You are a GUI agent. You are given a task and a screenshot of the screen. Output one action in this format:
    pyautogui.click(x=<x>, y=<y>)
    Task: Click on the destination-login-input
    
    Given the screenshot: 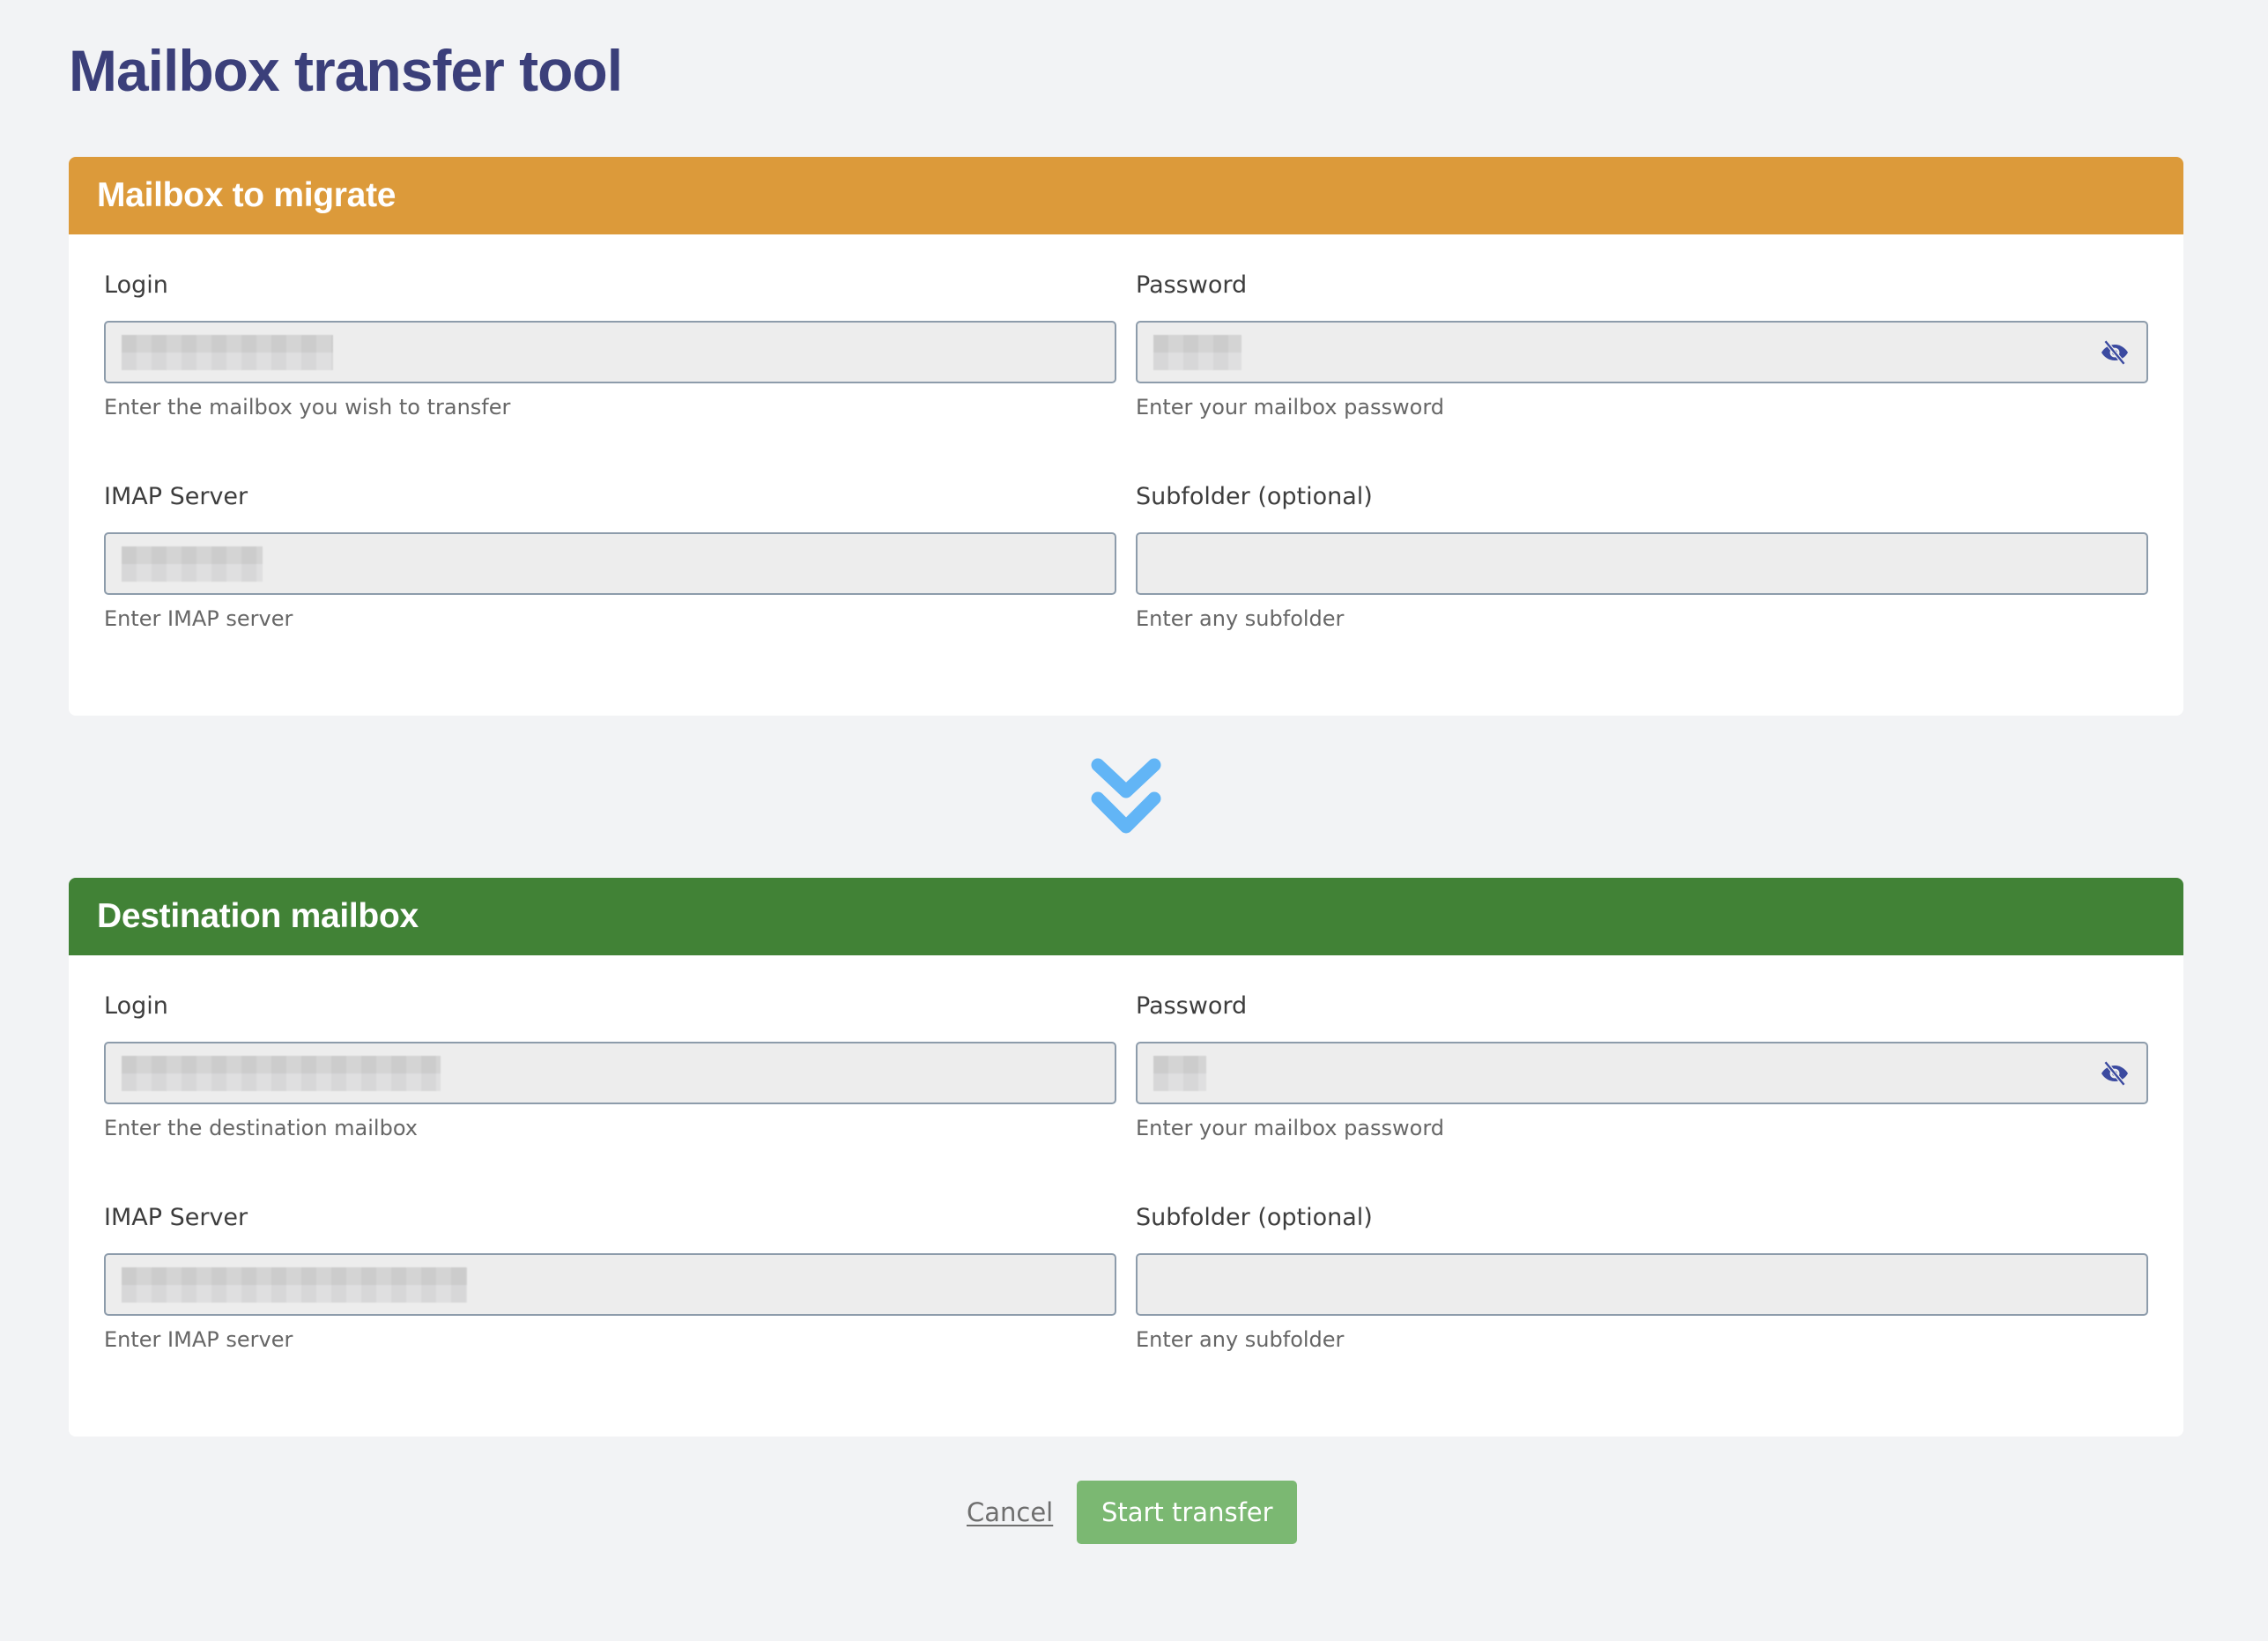 What is the action you would take?
    pyautogui.click(x=610, y=1073)
    